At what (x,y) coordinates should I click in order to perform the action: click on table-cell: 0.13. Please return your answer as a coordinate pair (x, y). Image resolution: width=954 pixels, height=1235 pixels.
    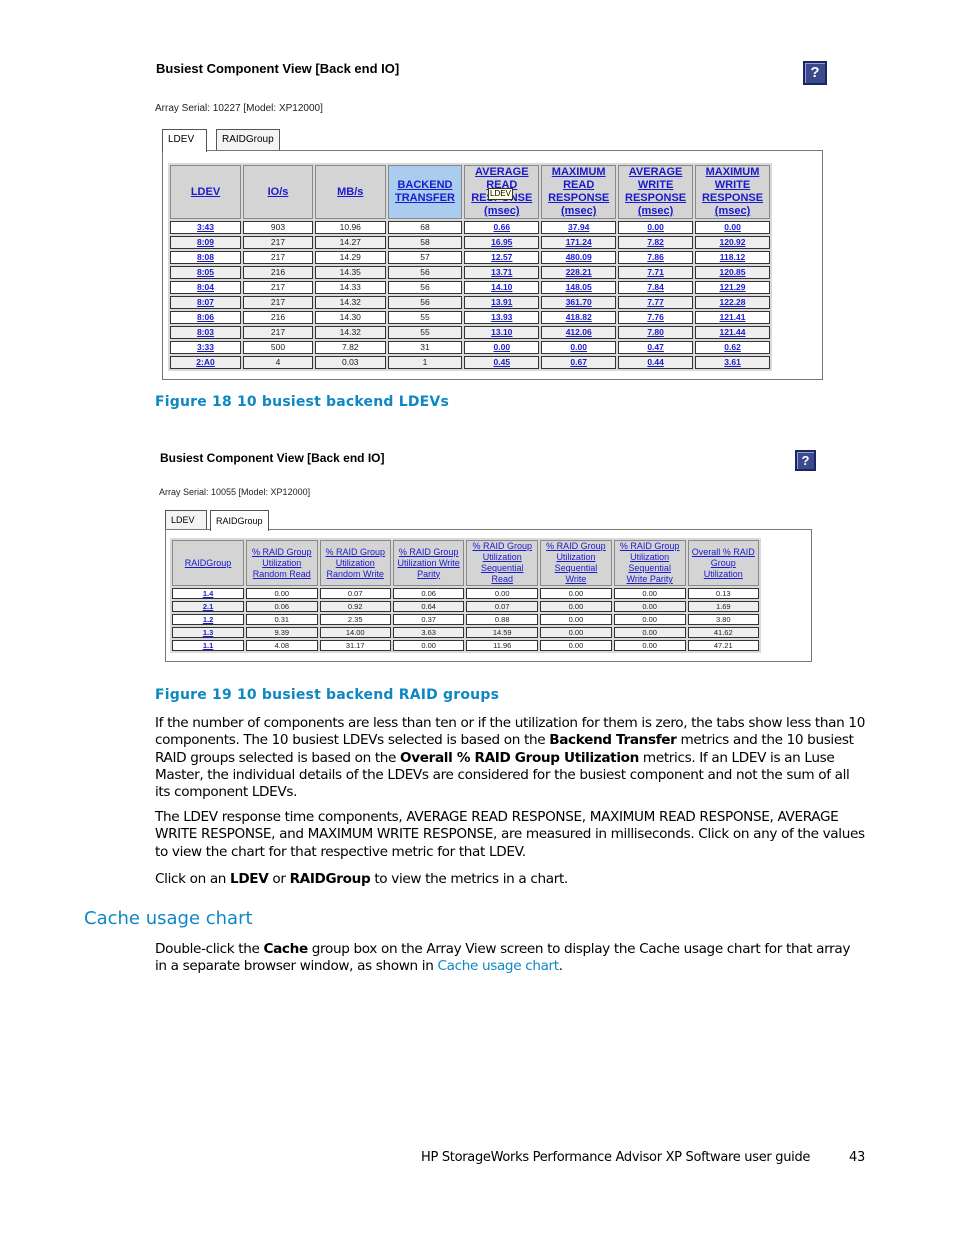
    Looking at the image, I should click on (723, 593).